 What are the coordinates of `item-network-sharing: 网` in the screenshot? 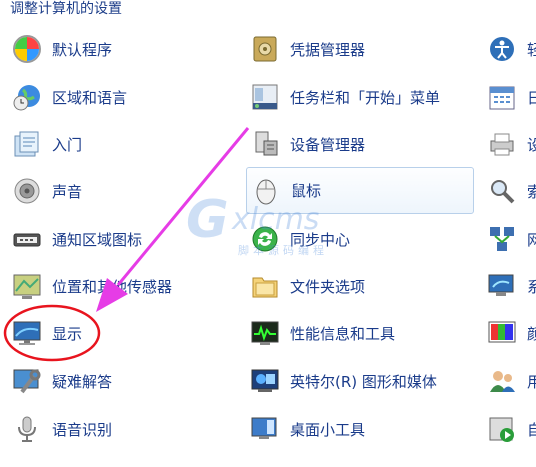 It's located at (511, 239).